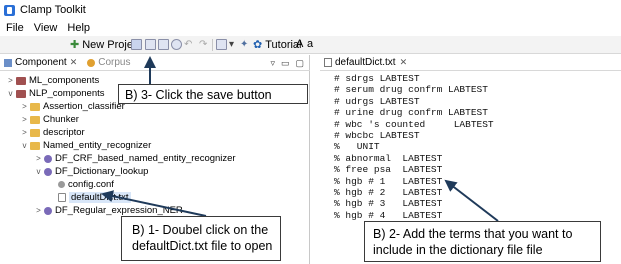  Describe the element at coordinates (78, 28) in the screenshot. I see `menu-help: Help` at that location.